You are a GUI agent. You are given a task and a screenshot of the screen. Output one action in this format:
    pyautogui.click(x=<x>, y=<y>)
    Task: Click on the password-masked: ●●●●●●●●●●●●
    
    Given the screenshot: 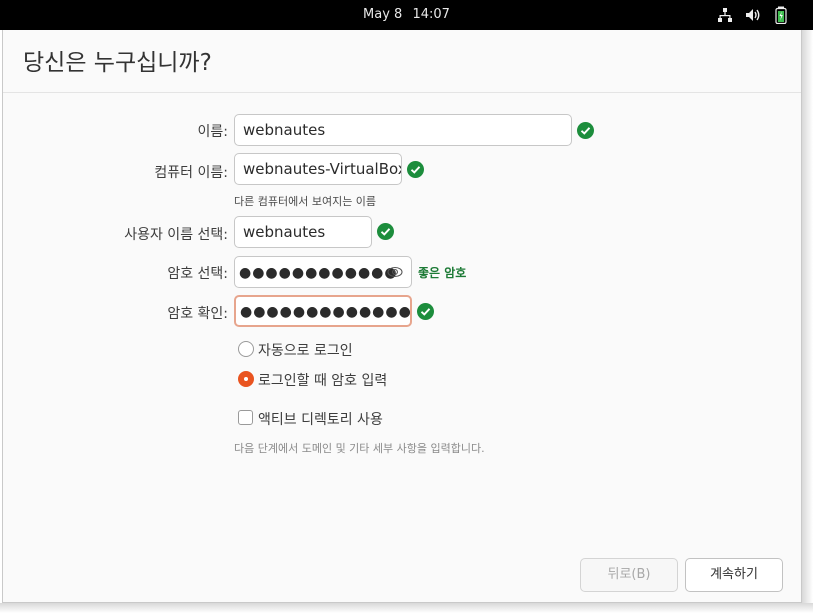 What is the action you would take?
    pyautogui.click(x=318, y=273)
    